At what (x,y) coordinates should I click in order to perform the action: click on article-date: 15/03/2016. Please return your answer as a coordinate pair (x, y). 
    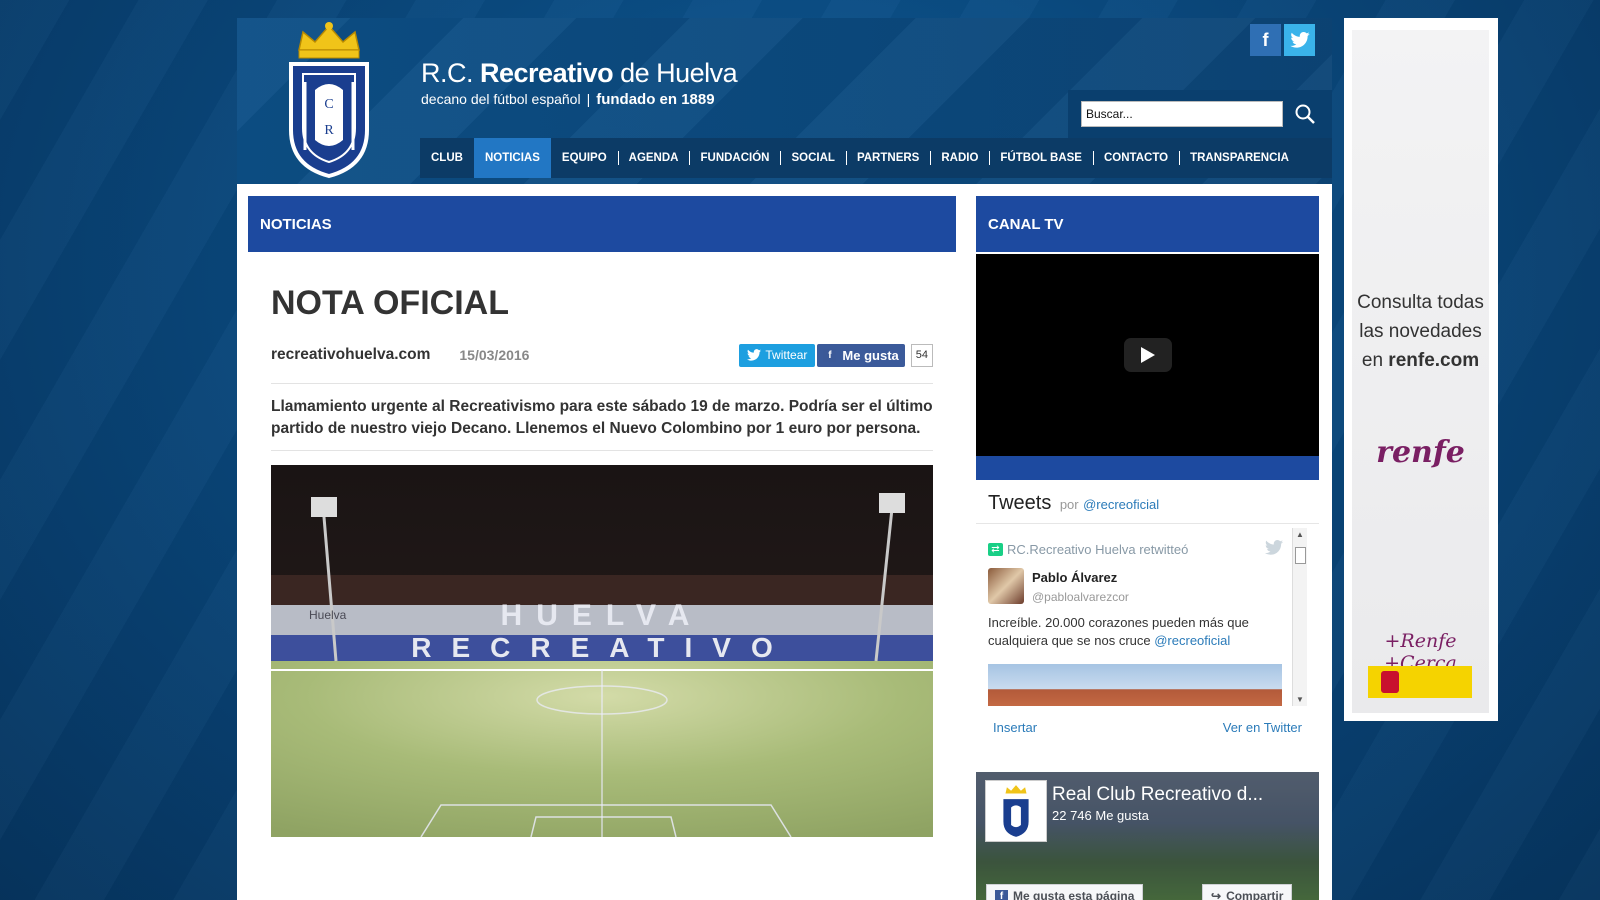
    Looking at the image, I should click on (494, 355).